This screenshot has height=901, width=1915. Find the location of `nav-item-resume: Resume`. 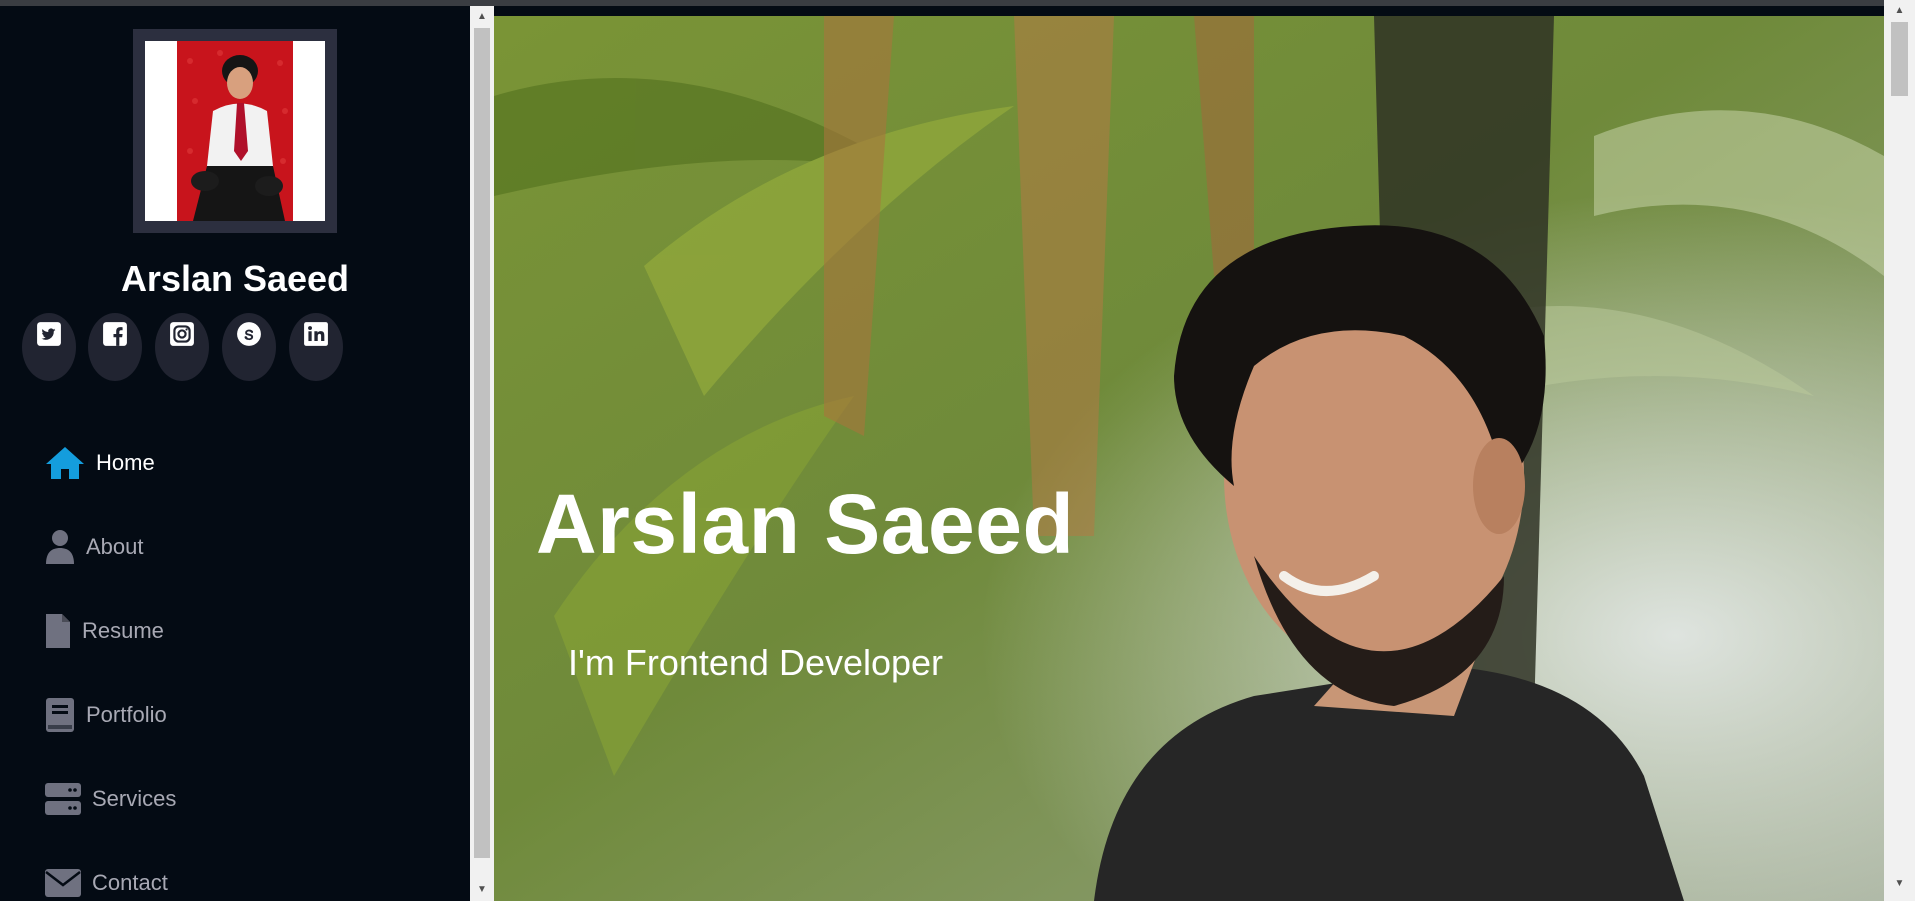

nav-item-resume: Resume is located at coordinates (104, 631).